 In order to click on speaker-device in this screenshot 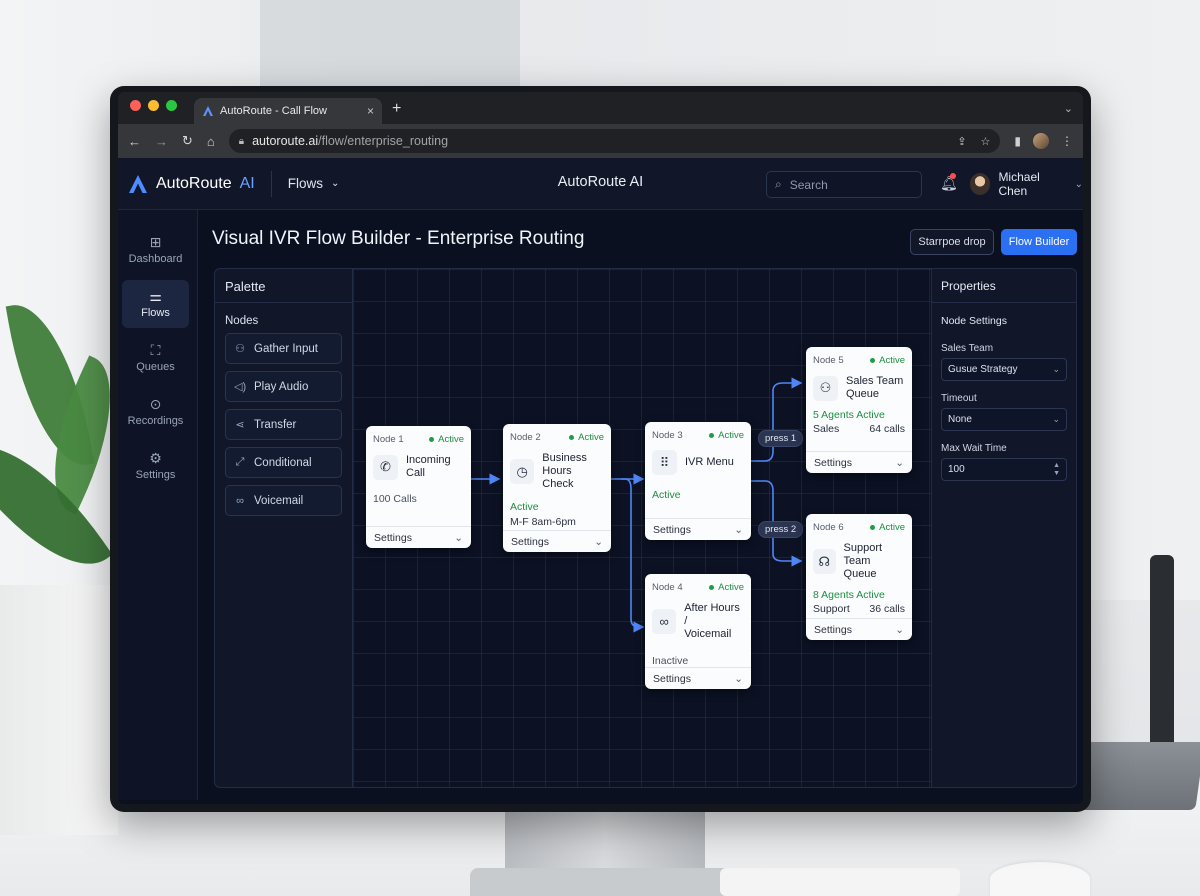, I will do `click(1162, 660)`.